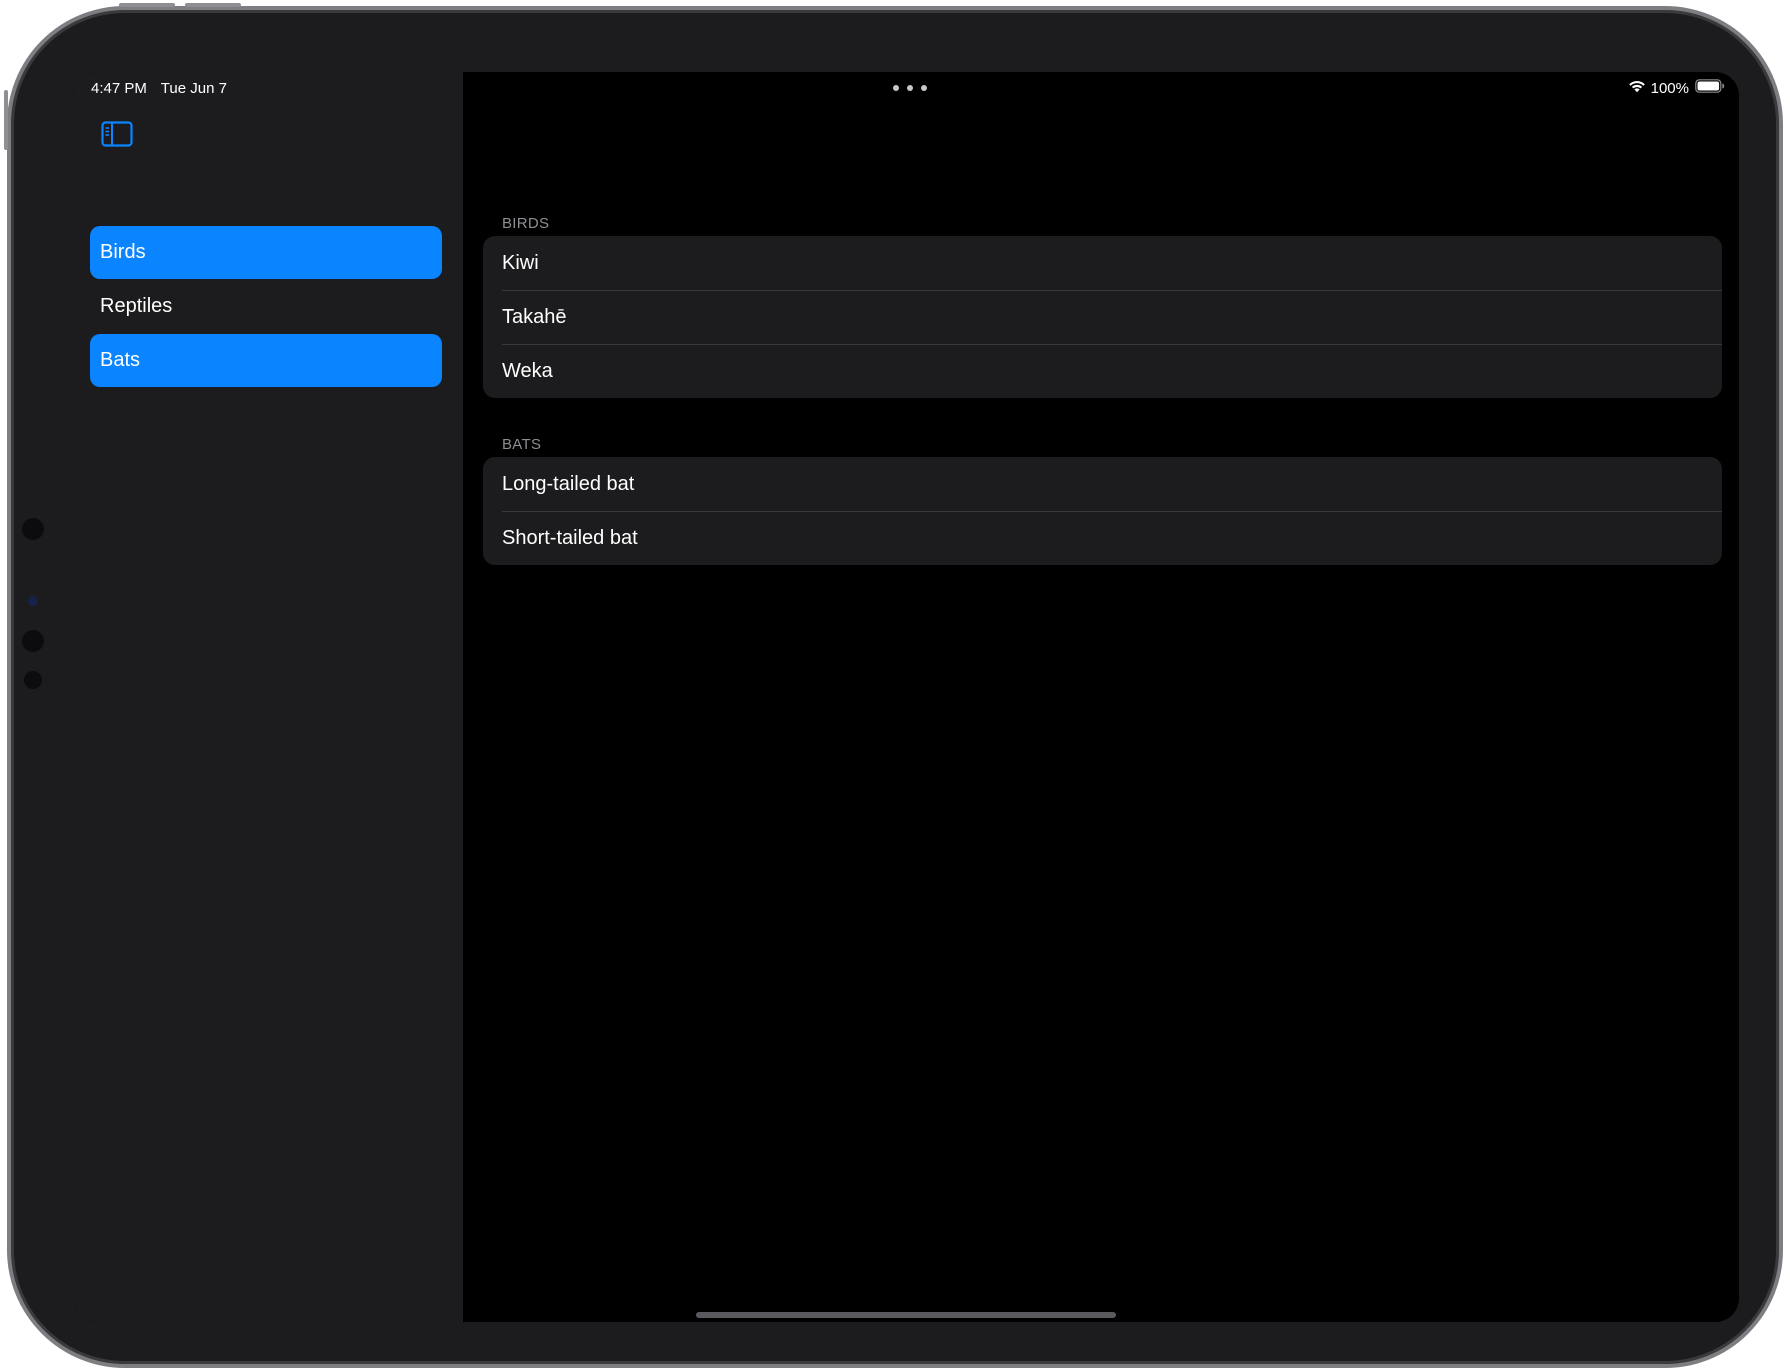 The image size is (1790, 1370). What do you see at coordinates (193, 88) in the screenshot?
I see `status-date: Tue Jun 7` at bounding box center [193, 88].